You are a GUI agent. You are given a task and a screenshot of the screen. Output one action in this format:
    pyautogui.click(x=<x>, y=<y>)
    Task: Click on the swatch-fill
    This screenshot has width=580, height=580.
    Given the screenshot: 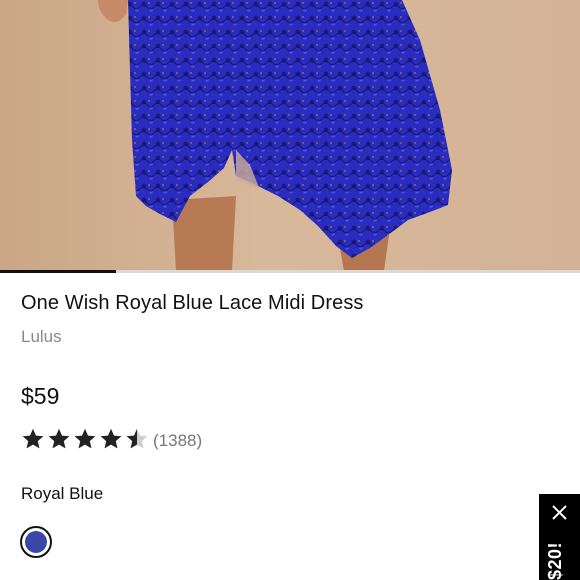 What is the action you would take?
    pyautogui.click(x=36, y=542)
    